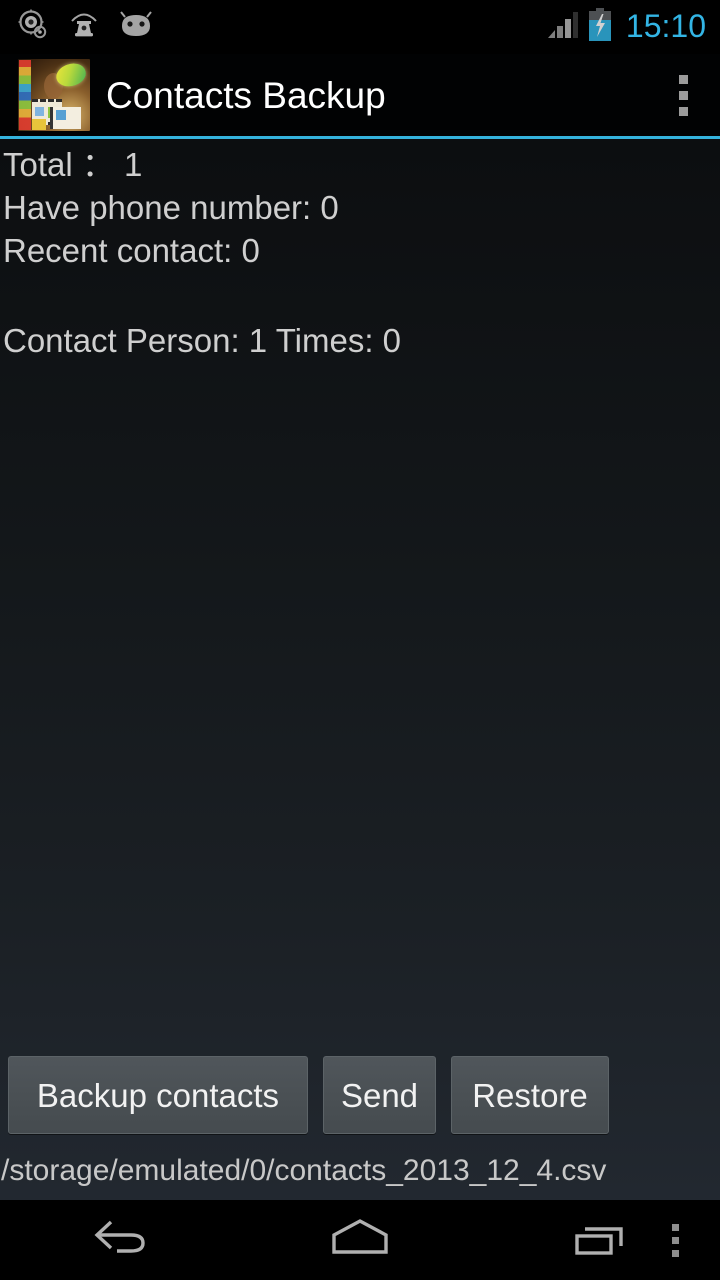  What do you see at coordinates (600, 1240) in the screenshot?
I see `recent-apps-icon` at bounding box center [600, 1240].